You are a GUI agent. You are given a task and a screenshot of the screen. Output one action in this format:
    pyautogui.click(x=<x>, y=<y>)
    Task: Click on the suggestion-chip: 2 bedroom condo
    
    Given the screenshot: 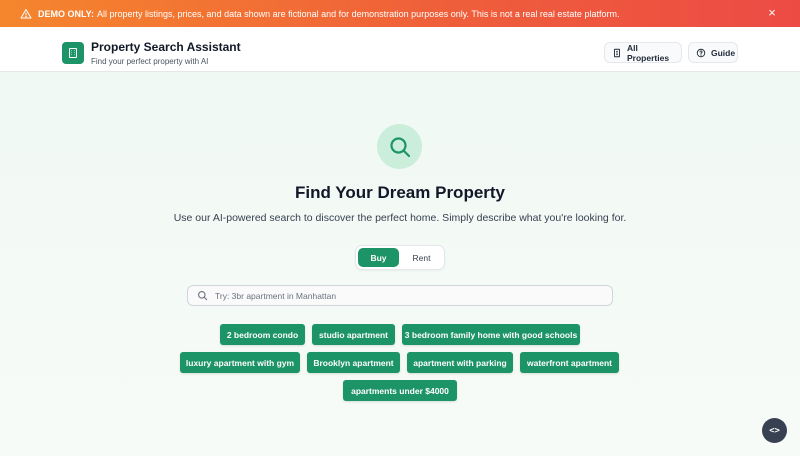 What is the action you would take?
    pyautogui.click(x=262, y=334)
    